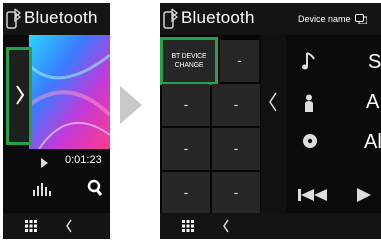  Describe the element at coordinates (273, 124) in the screenshot. I see `collapse-panel-button` at that location.